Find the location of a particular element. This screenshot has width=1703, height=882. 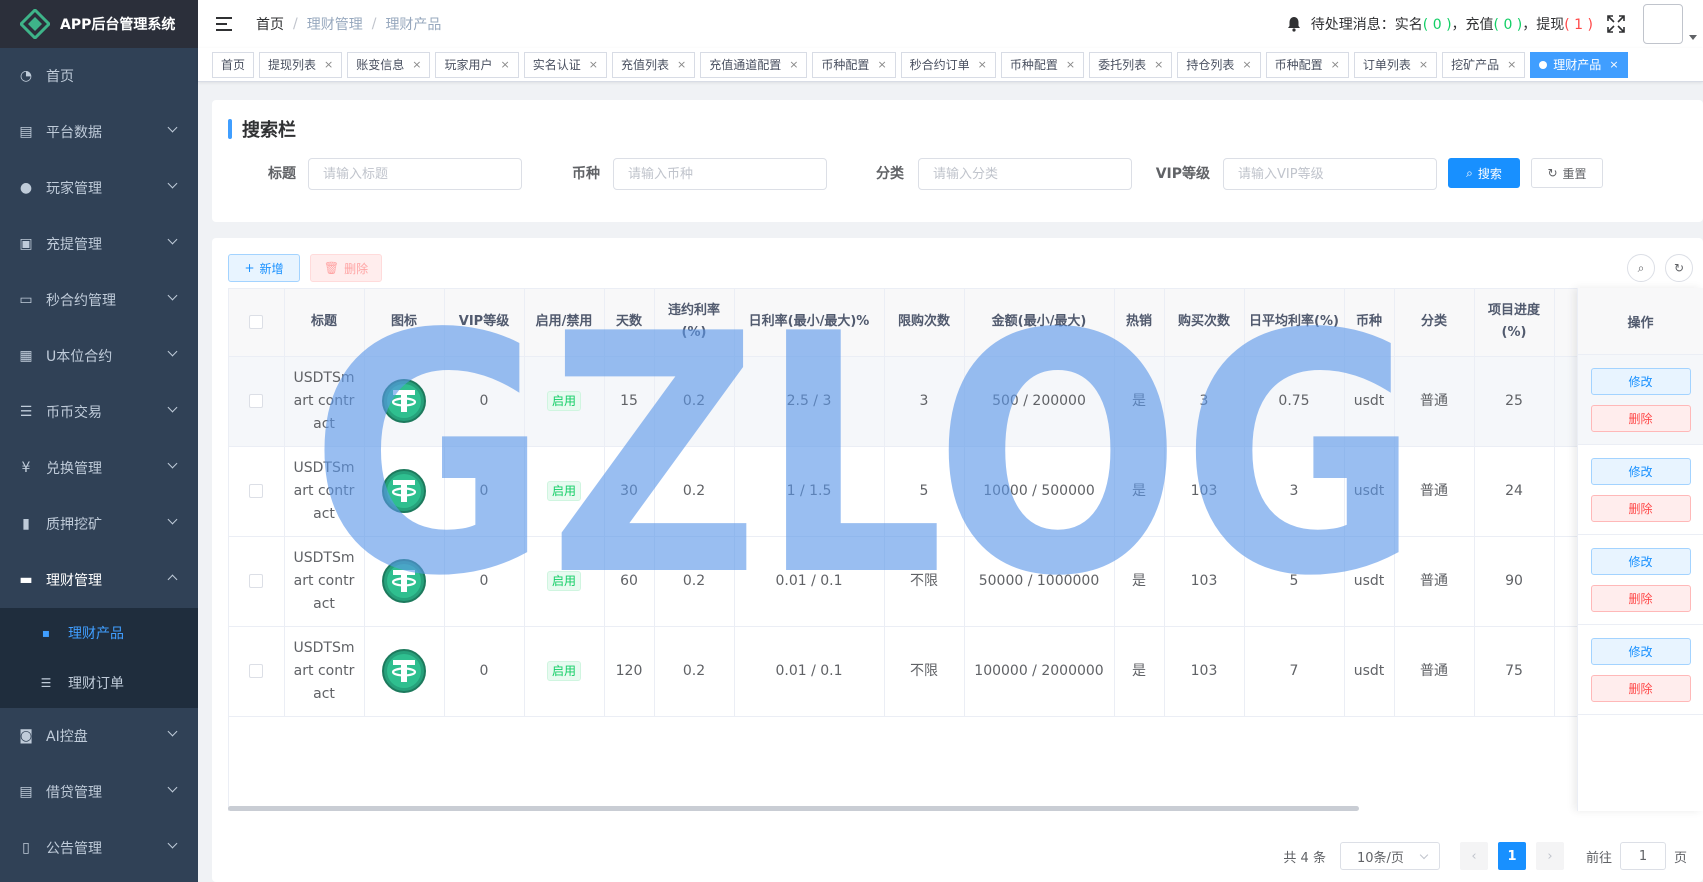

coin-input is located at coordinates (720, 174).